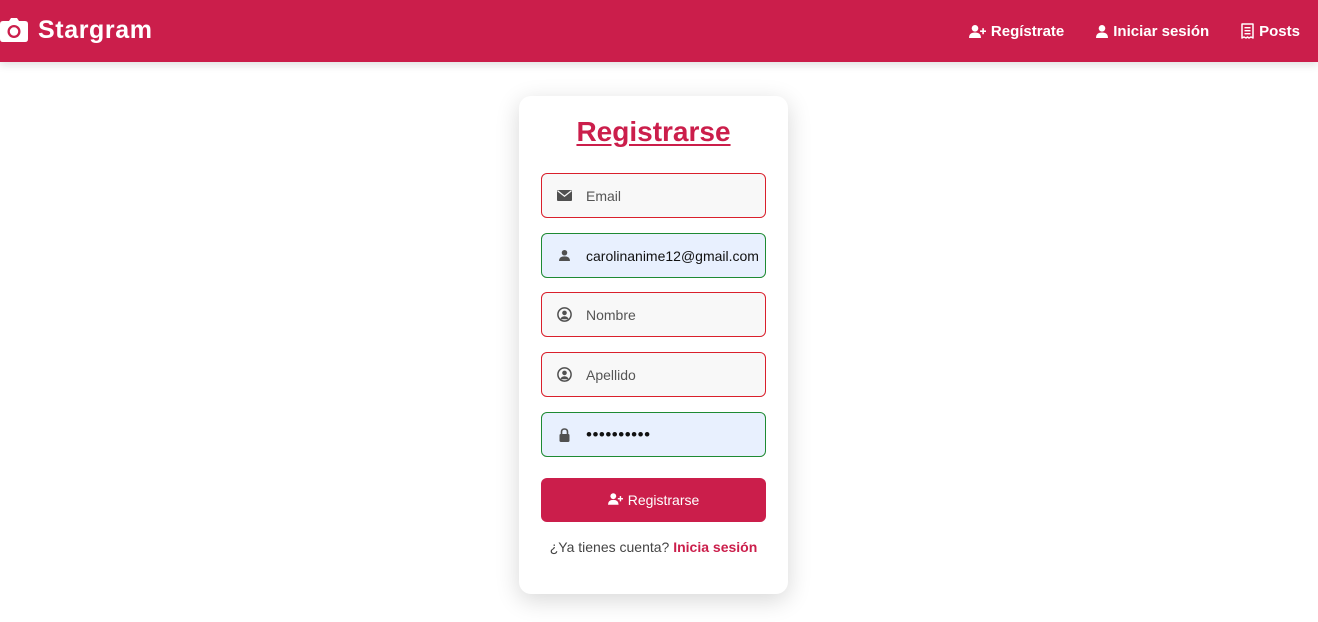 The width and height of the screenshot is (1318, 622). I want to click on nav-links: Regístrate Iniciar sesión Posts, so click(1134, 31).